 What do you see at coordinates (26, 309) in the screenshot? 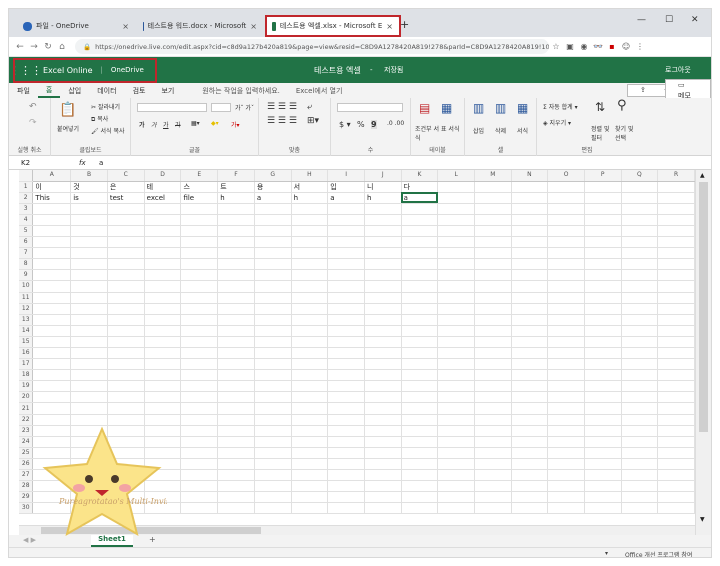
I see `row-header: 12` at bounding box center [26, 309].